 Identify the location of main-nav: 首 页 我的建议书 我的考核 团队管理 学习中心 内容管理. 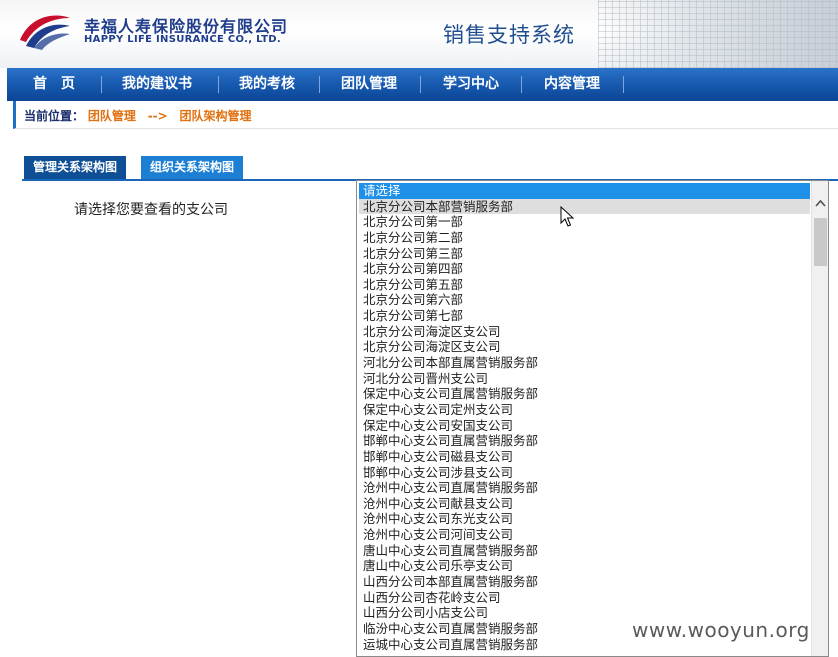
(422, 84).